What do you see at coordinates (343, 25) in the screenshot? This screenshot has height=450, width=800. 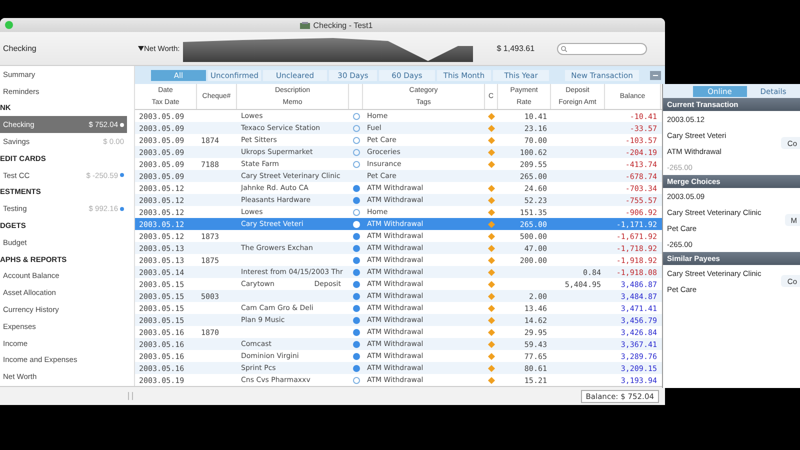 I see `window-title: Checking - Test1` at bounding box center [343, 25].